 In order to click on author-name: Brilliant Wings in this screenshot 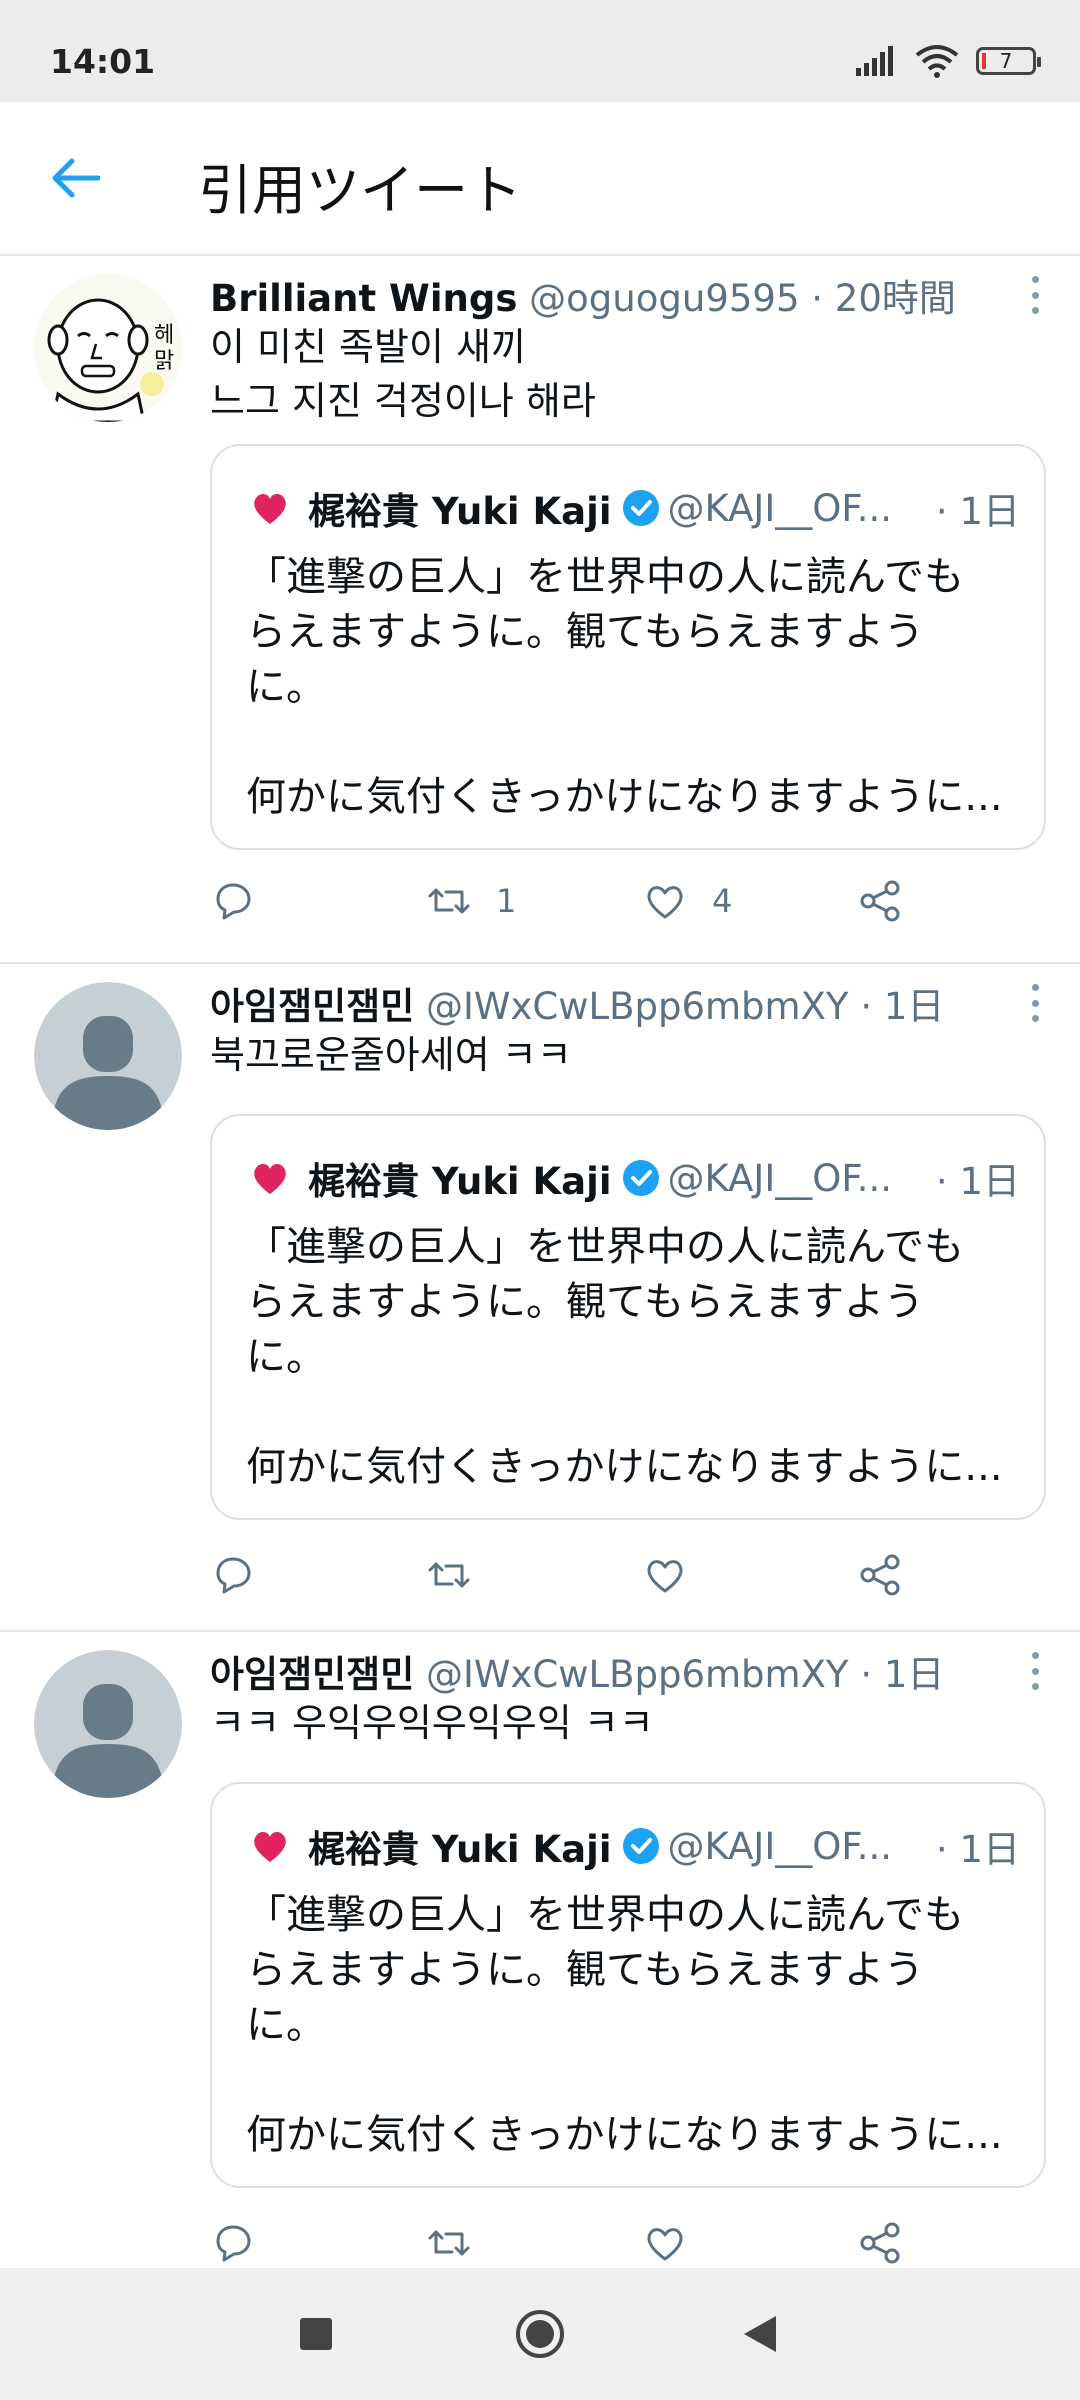, I will do `click(363, 298)`.